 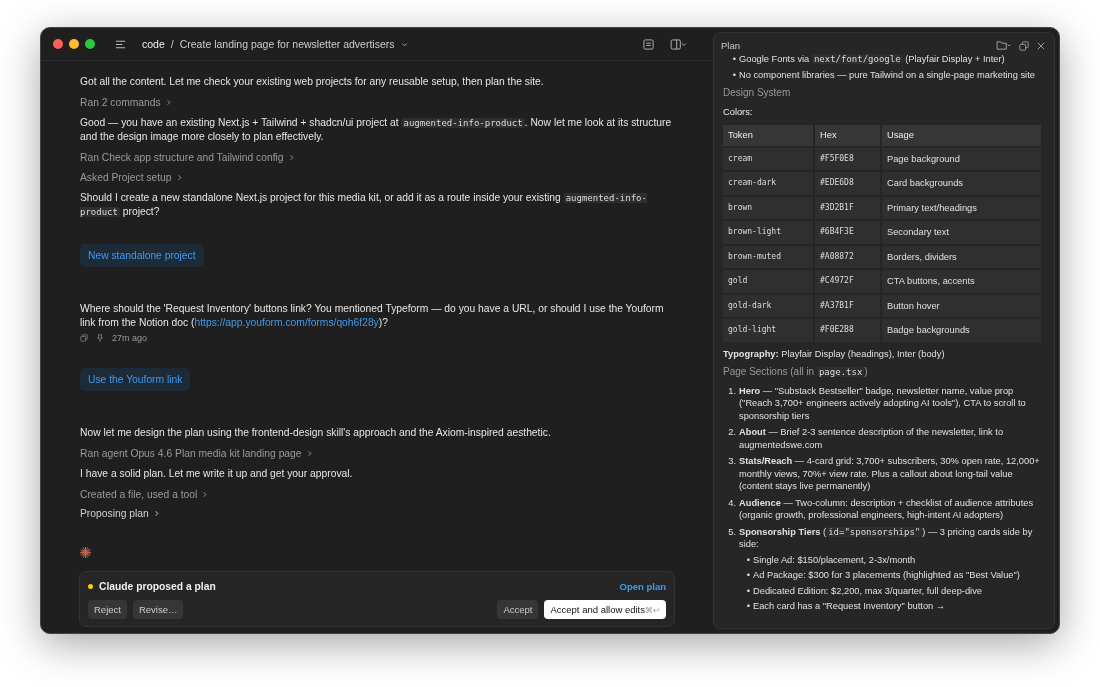 I want to click on tier-bullet: Dedicated Edition: $2,200, max 3/quarter, full deep-dive, so click(x=868, y=590).